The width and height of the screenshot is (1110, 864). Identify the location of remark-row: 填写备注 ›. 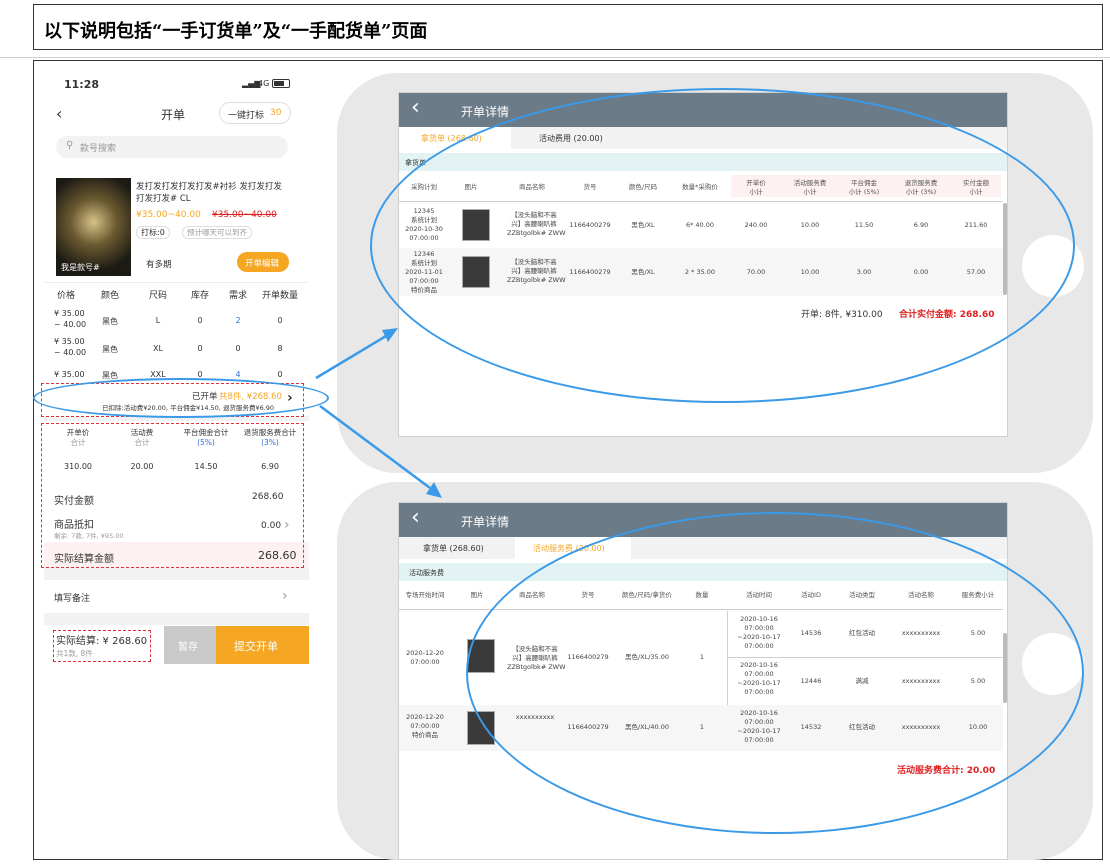
(176, 598).